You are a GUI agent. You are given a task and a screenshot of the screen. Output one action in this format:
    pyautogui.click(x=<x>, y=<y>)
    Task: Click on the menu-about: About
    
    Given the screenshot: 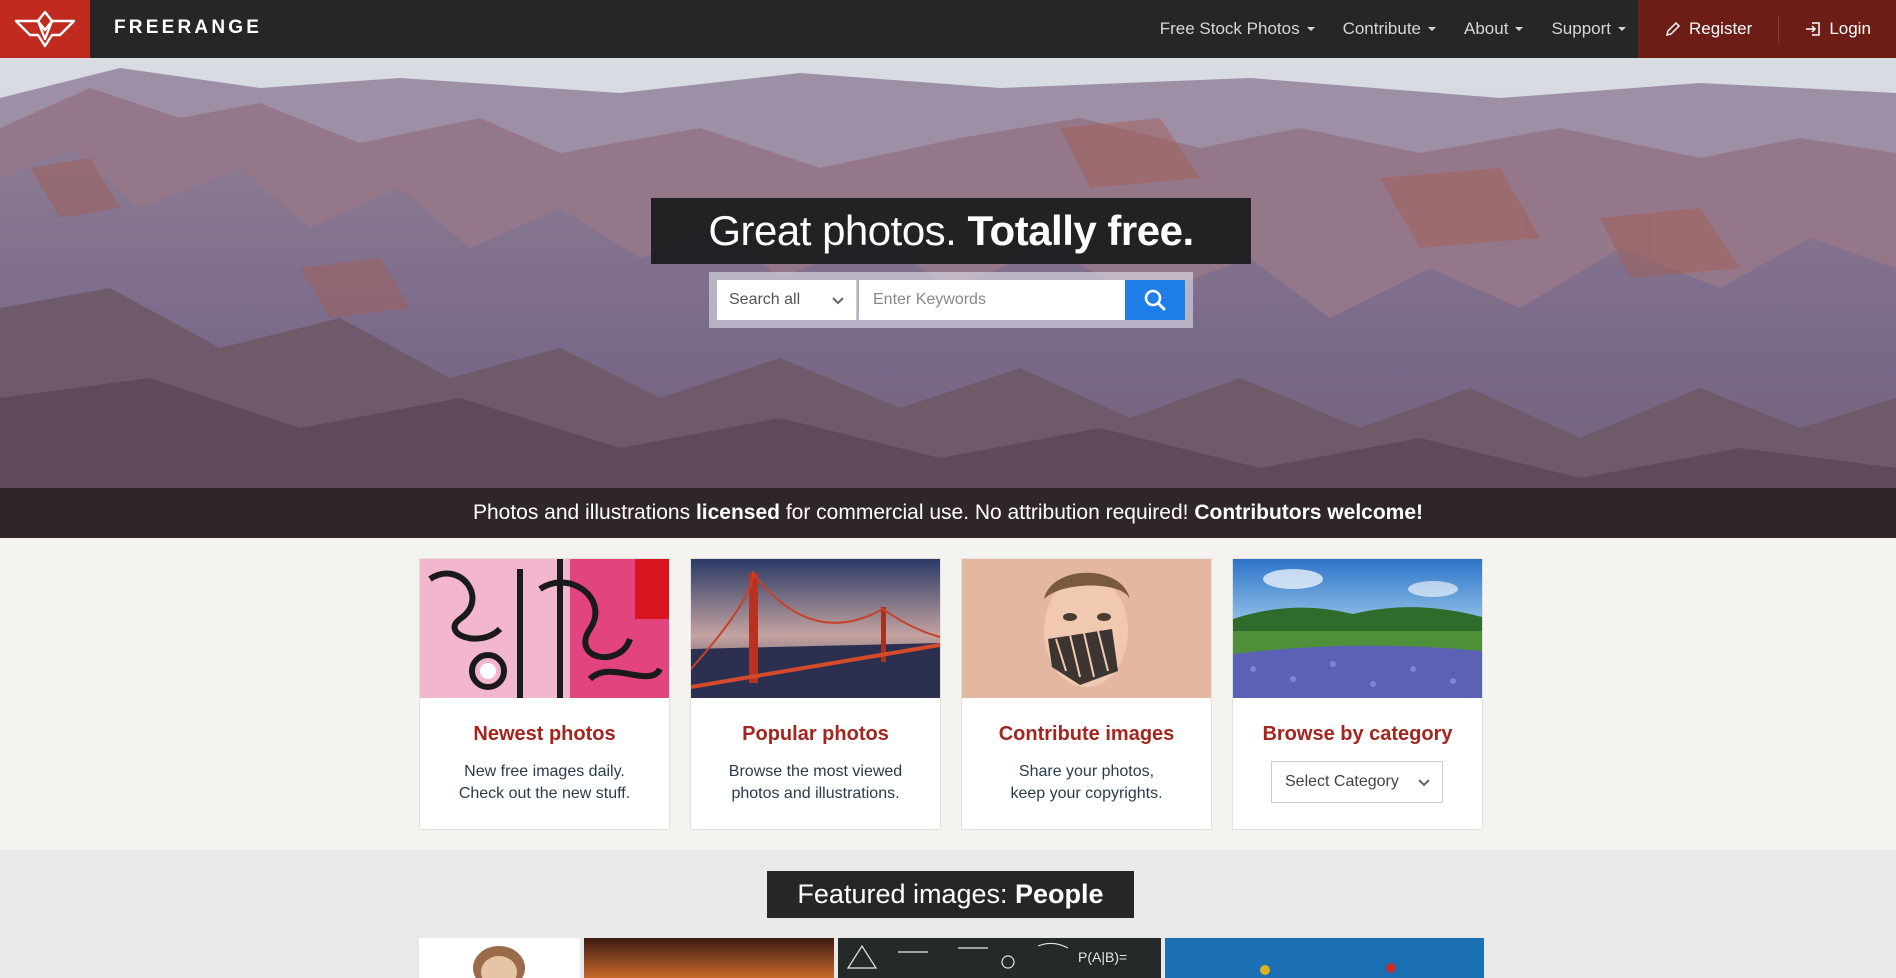 What is the action you would take?
    pyautogui.click(x=1494, y=29)
    